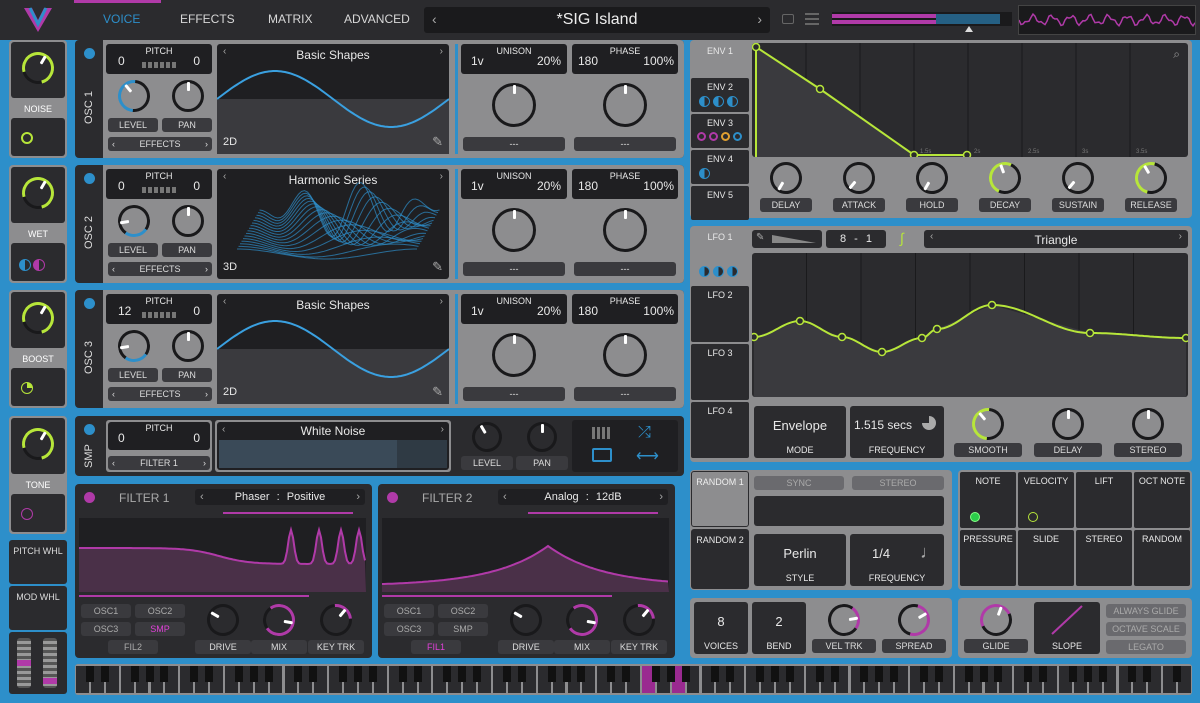 This screenshot has height=703, width=1200. I want to click on wavetable-name: Basic Shapes, so click(333, 55).